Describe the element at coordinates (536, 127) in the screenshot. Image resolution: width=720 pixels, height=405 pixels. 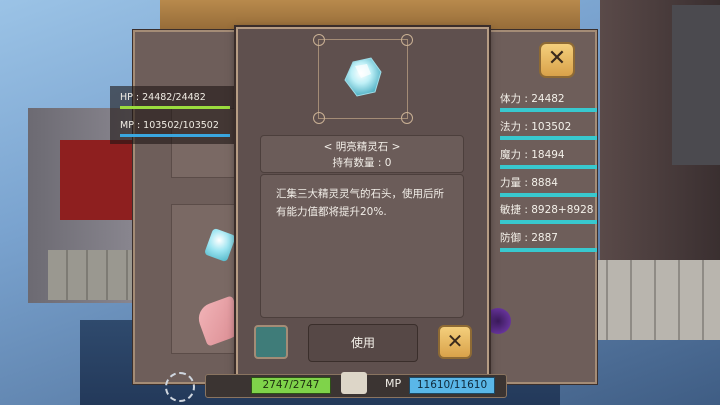
I see `stat-mana: 法力 : 103502` at that location.